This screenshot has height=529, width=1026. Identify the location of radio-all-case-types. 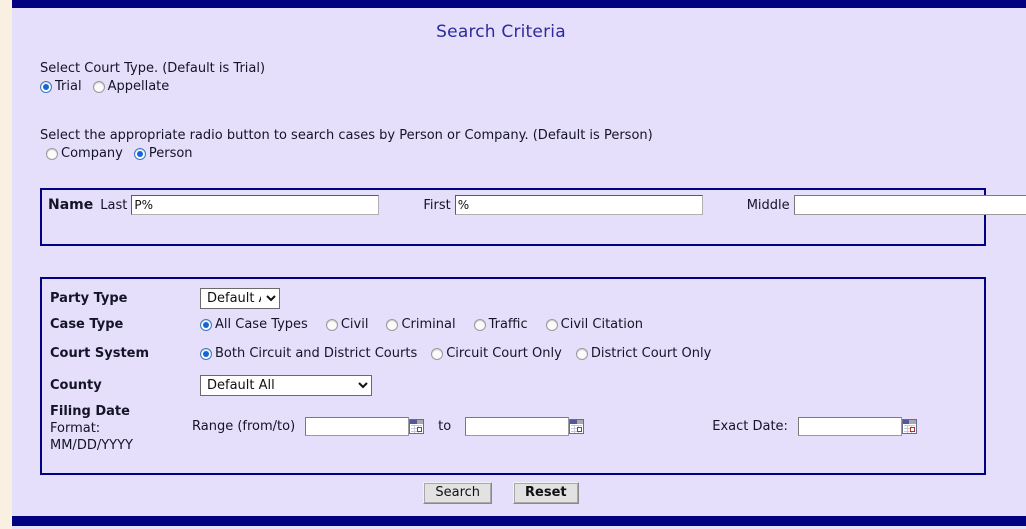
(206, 324).